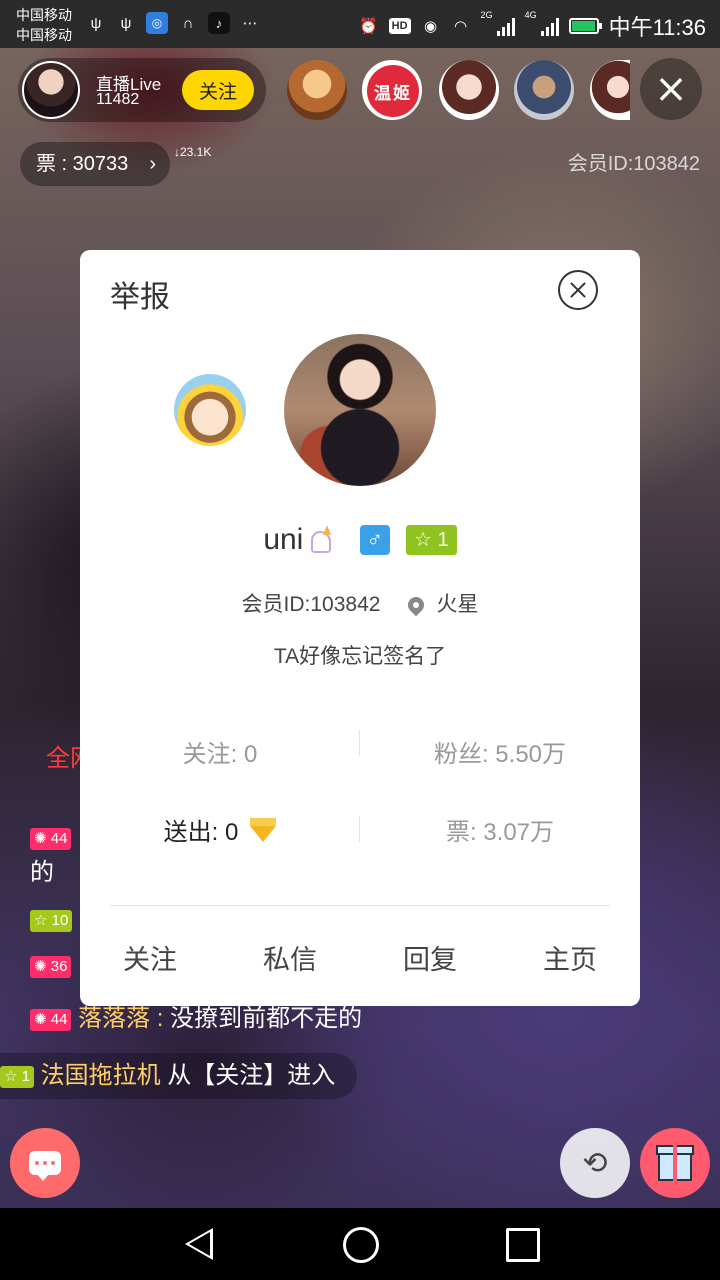  I want to click on level-badge: ☆ 10, so click(51, 920).